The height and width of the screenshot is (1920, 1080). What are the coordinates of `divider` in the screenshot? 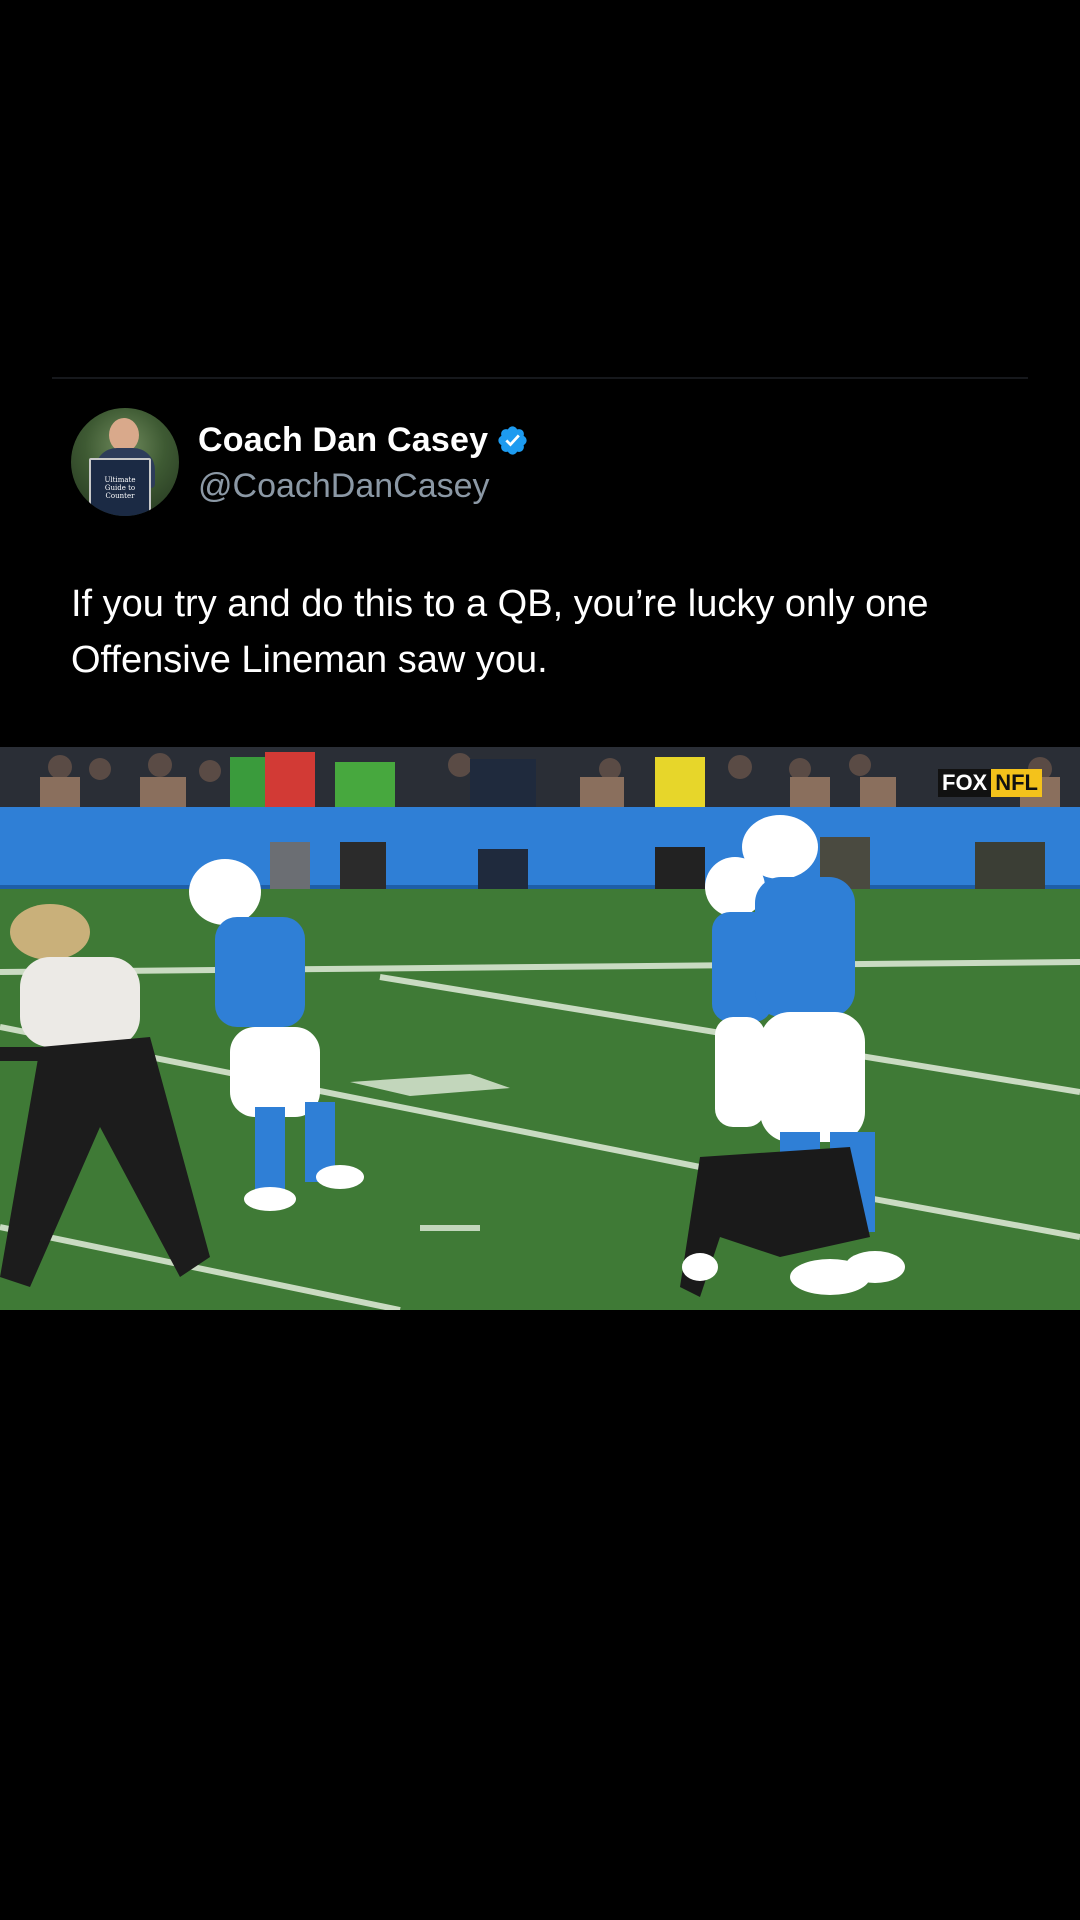 It's located at (540, 378).